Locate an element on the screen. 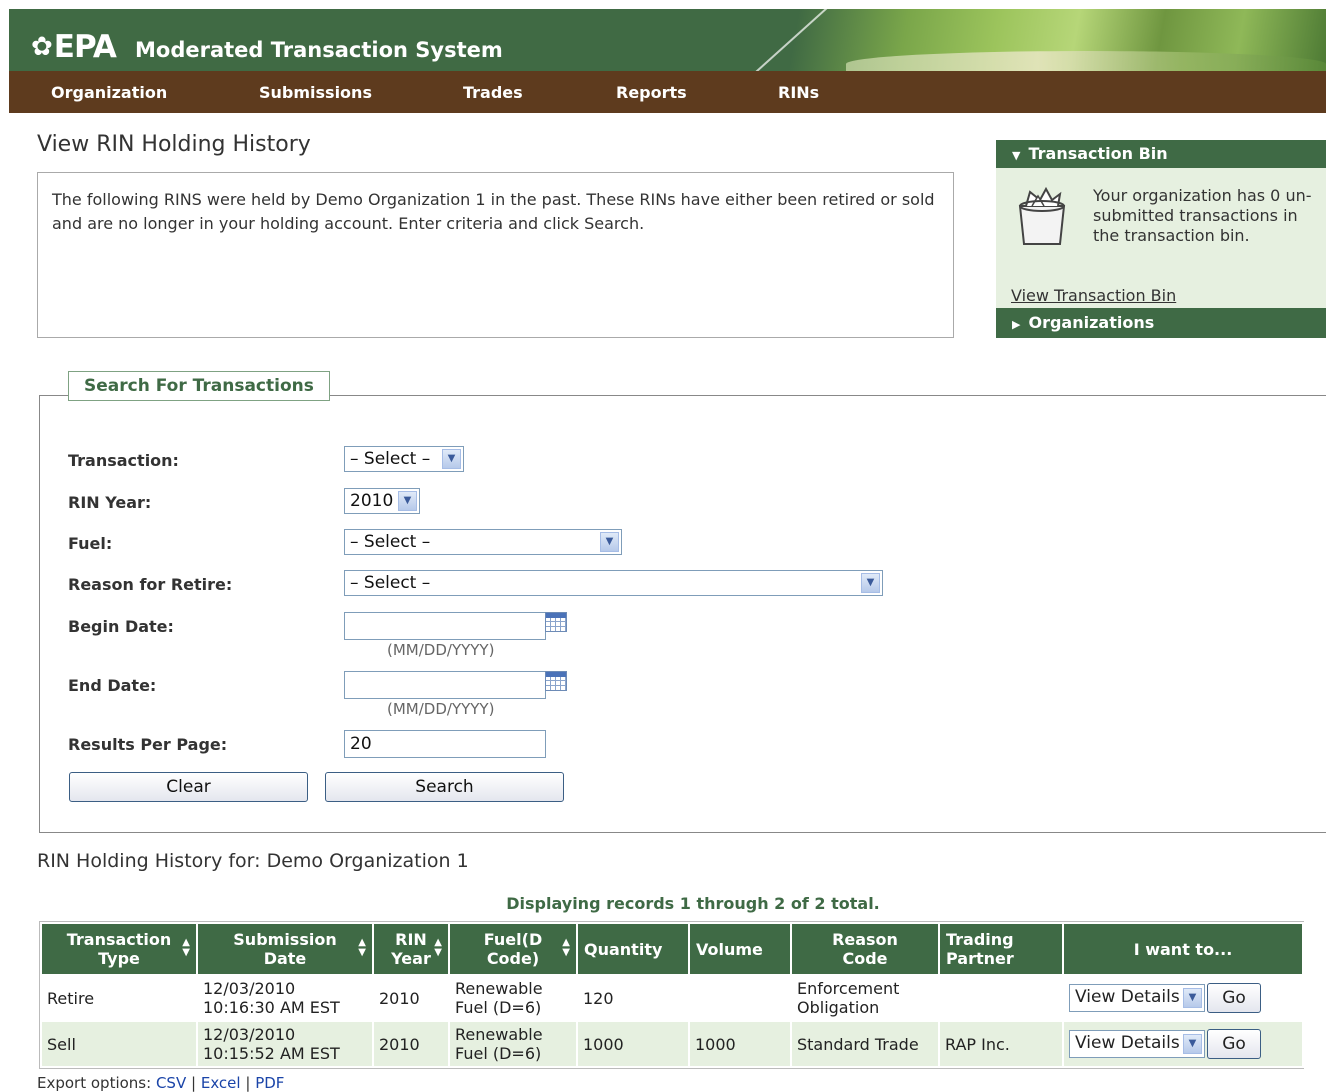 The height and width of the screenshot is (1092, 1326). header-landscape-image is located at coordinates (1026, 40).